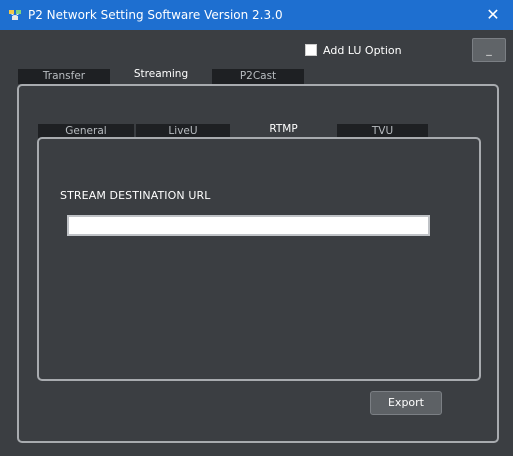 This screenshot has height=456, width=513. I want to click on tab-p2cast: P2Cast, so click(258, 76).